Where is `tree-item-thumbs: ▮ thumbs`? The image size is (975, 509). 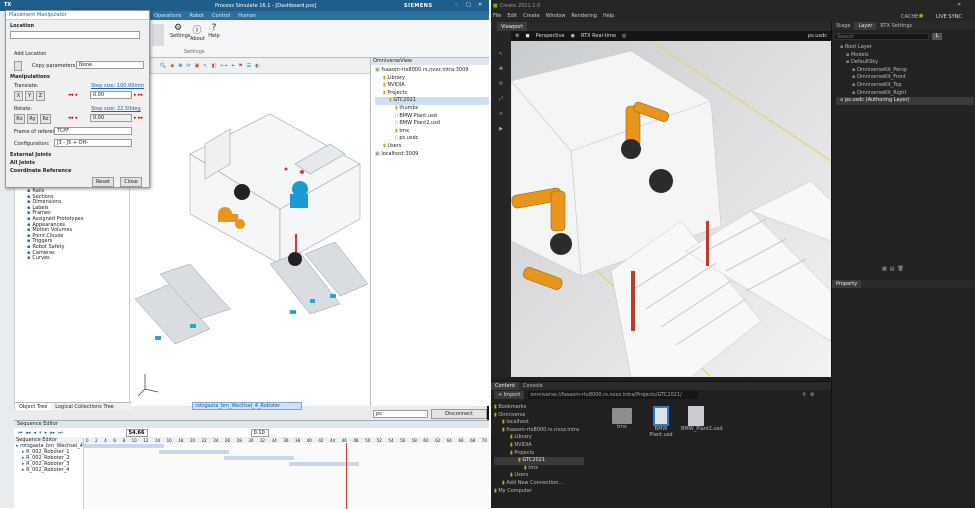 tree-item-thumbs: ▮ thumbs is located at coordinates (432, 109).